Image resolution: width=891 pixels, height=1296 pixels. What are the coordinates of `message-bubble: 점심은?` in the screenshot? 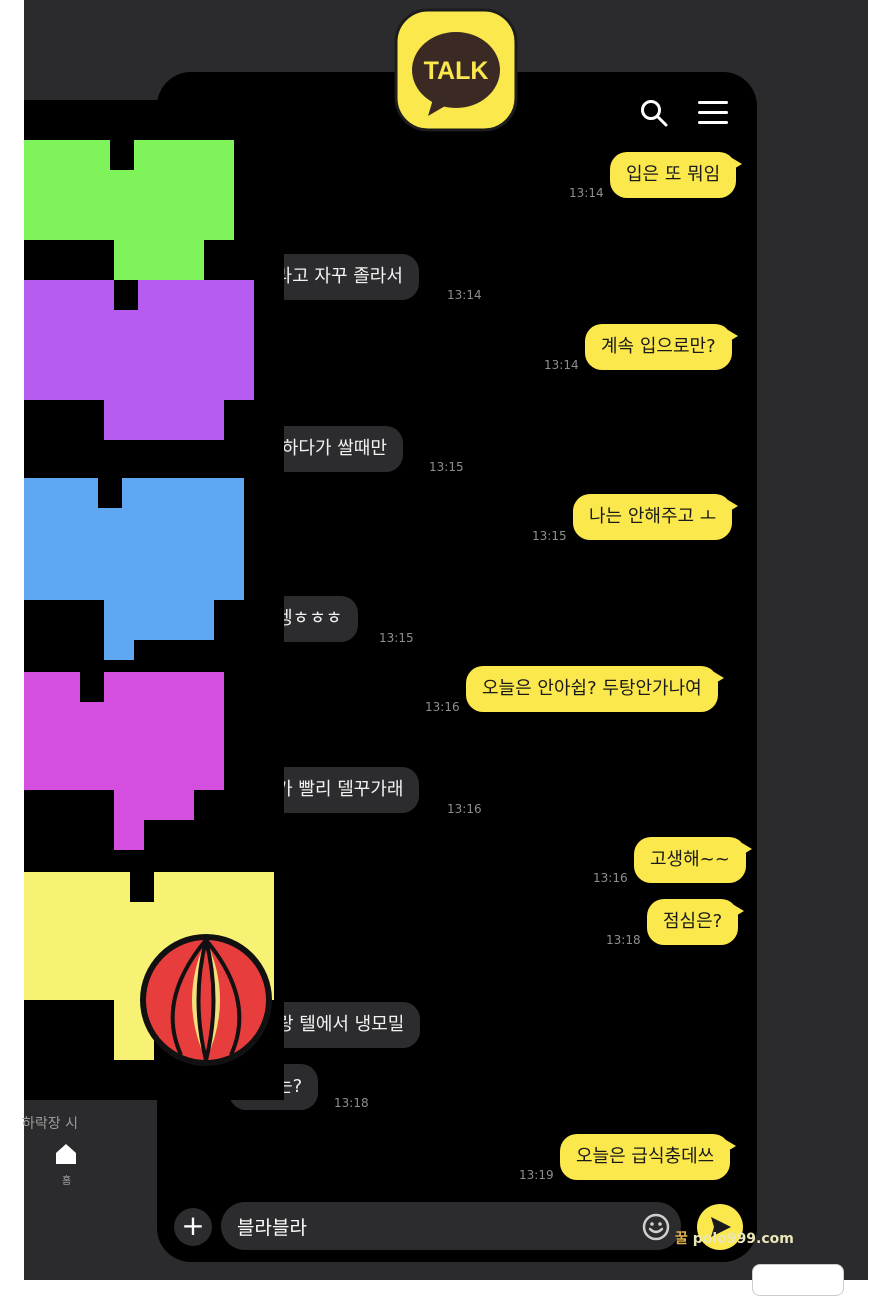 It's located at (696, 922).